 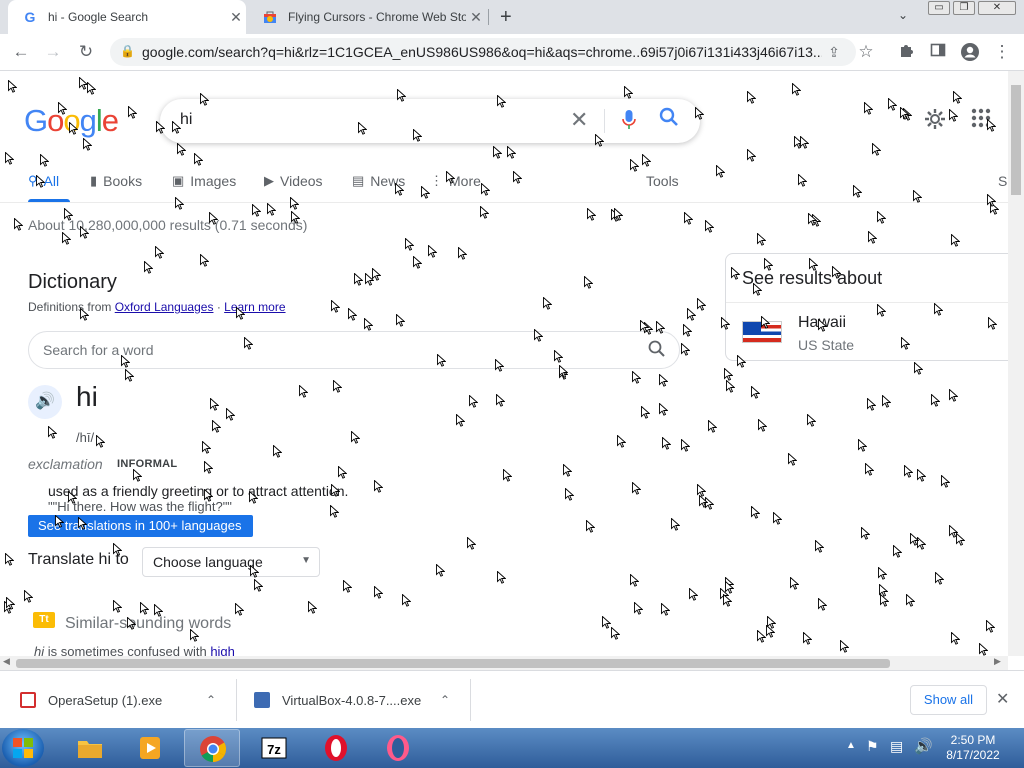 I want to click on search-input: hi ✕, so click(x=430, y=121).